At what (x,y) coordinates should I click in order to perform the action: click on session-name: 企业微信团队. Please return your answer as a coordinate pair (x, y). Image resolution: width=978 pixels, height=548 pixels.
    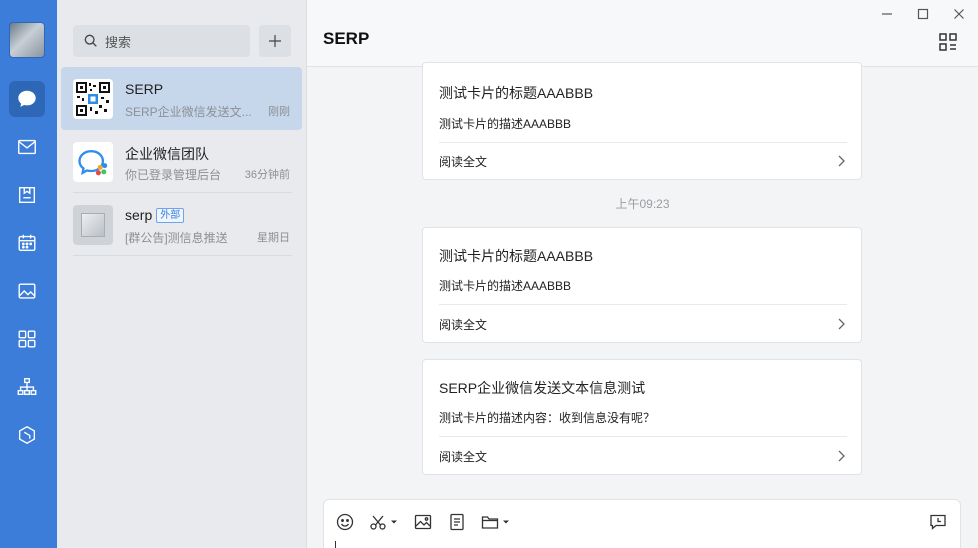
    Looking at the image, I should click on (167, 154).